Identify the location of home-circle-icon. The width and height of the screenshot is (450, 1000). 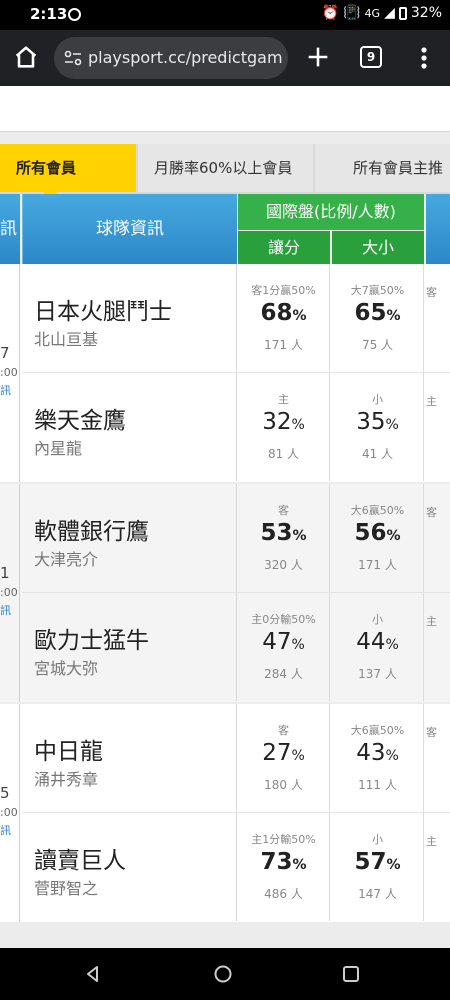
(223, 974).